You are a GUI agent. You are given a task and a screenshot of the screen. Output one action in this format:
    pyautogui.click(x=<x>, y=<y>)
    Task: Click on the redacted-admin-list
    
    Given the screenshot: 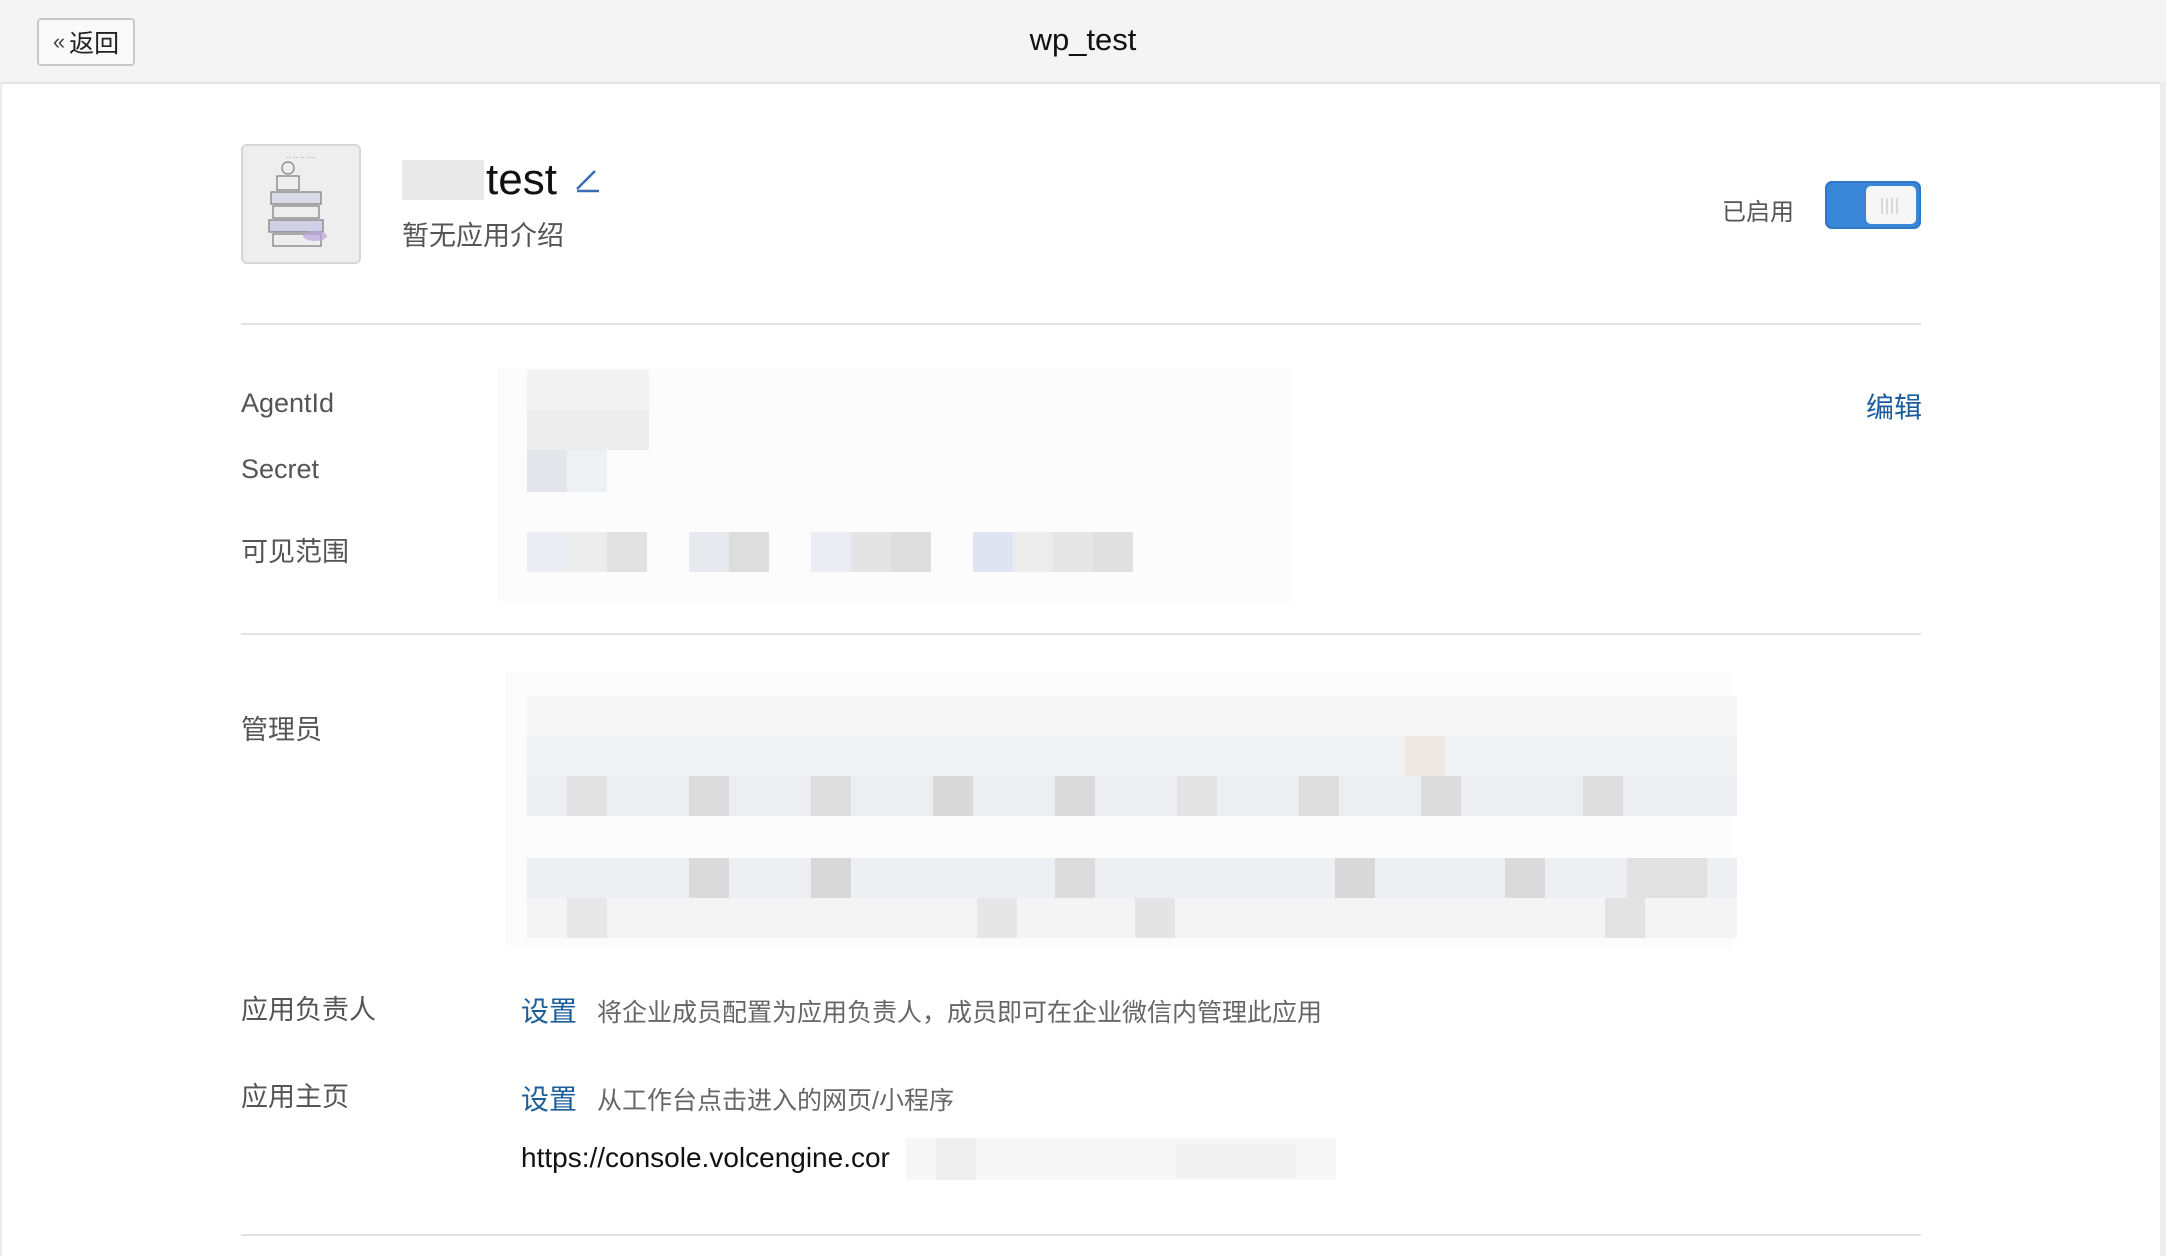 What is the action you would take?
    pyautogui.click(x=1121, y=811)
    